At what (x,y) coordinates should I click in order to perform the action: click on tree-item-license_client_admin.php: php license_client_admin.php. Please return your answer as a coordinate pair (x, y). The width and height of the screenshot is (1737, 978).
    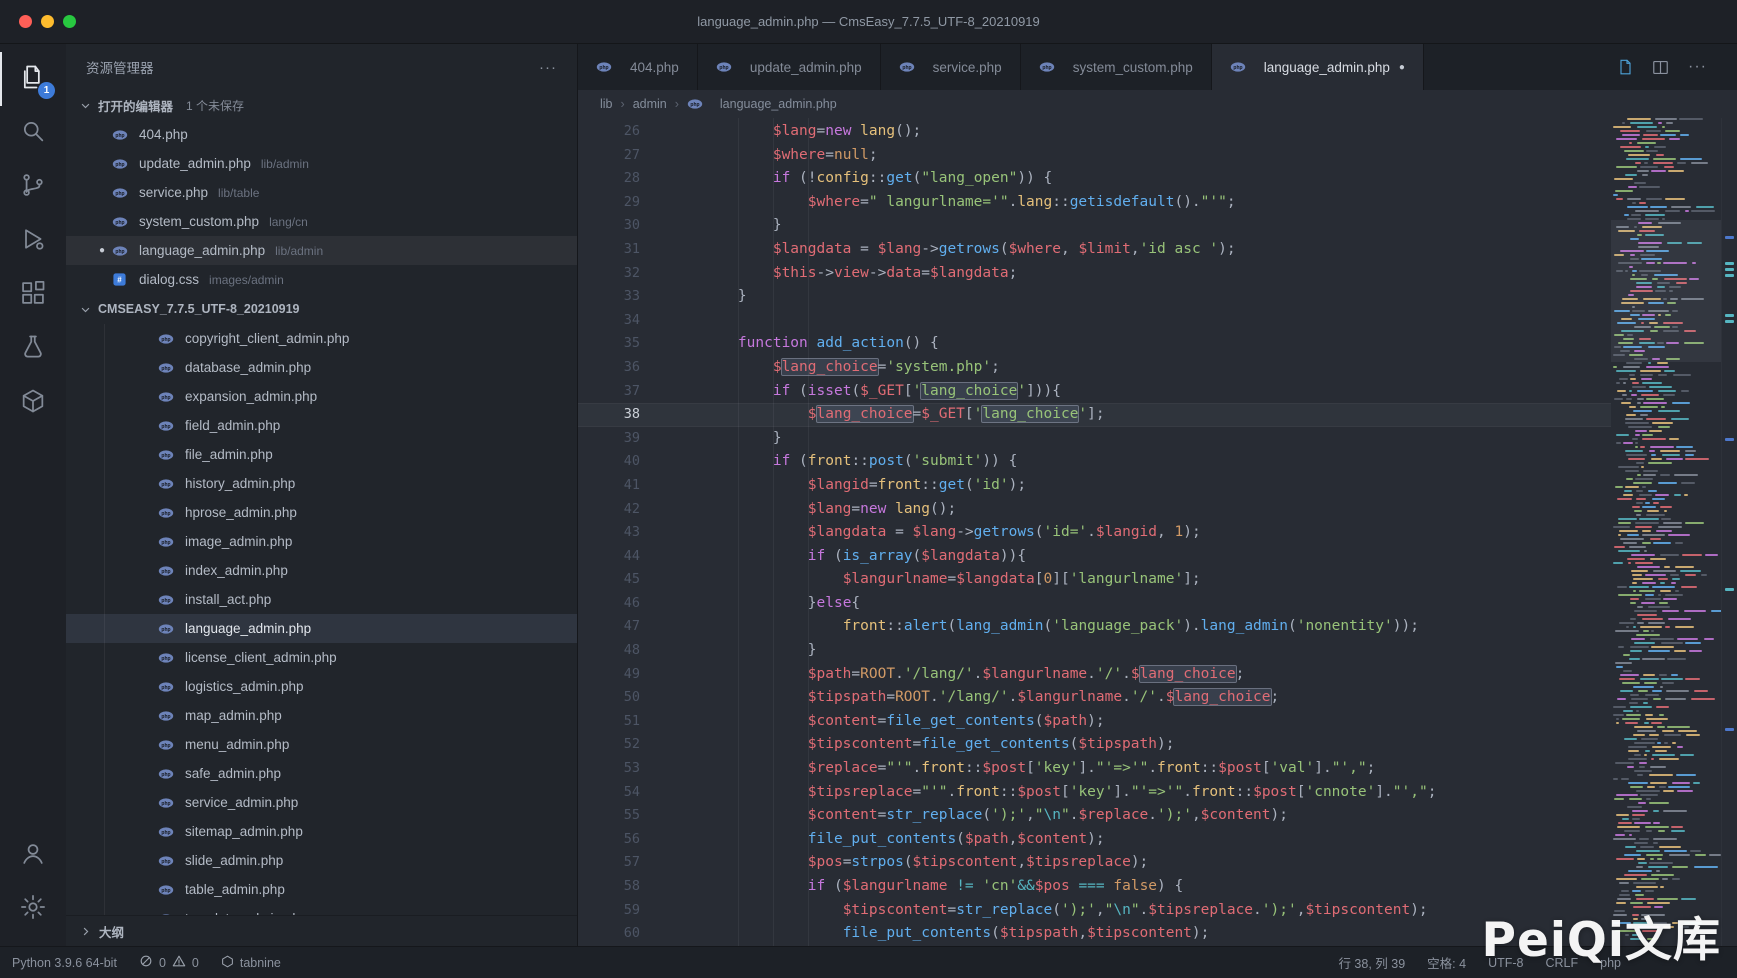
    Looking at the image, I should click on (321, 657).